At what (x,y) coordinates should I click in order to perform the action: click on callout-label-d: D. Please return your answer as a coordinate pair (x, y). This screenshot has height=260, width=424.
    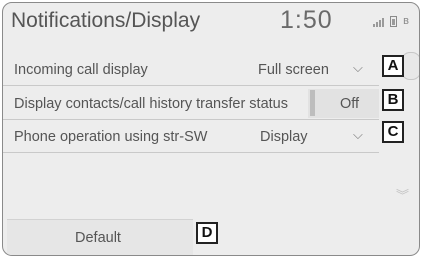
    Looking at the image, I should click on (207, 233).